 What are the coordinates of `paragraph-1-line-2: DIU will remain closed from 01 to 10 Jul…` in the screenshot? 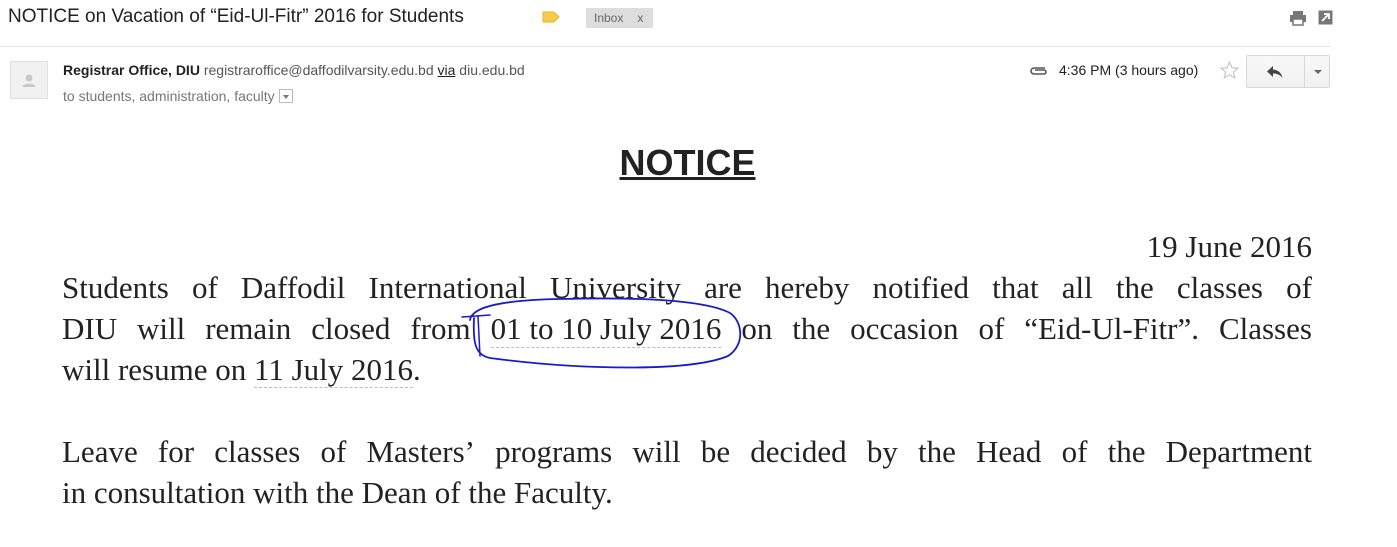 It's located at (687, 329).